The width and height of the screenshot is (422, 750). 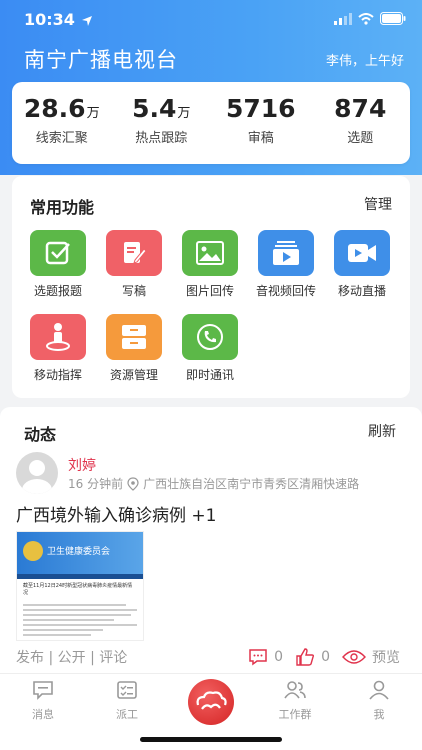 What do you see at coordinates (379, 690) in the screenshot?
I see `user-icon` at bounding box center [379, 690].